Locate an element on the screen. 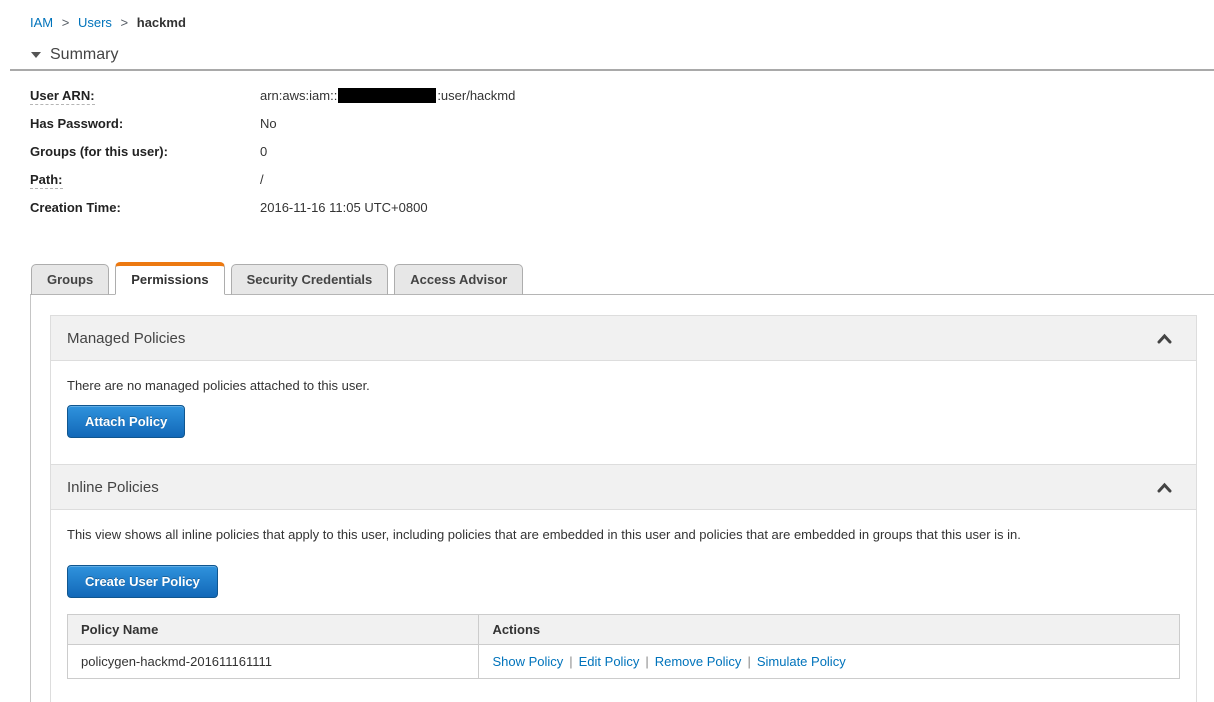 The image size is (1214, 702). creation-time-value: 2016-11-16 11:05 UTC+0800 is located at coordinates (344, 207).